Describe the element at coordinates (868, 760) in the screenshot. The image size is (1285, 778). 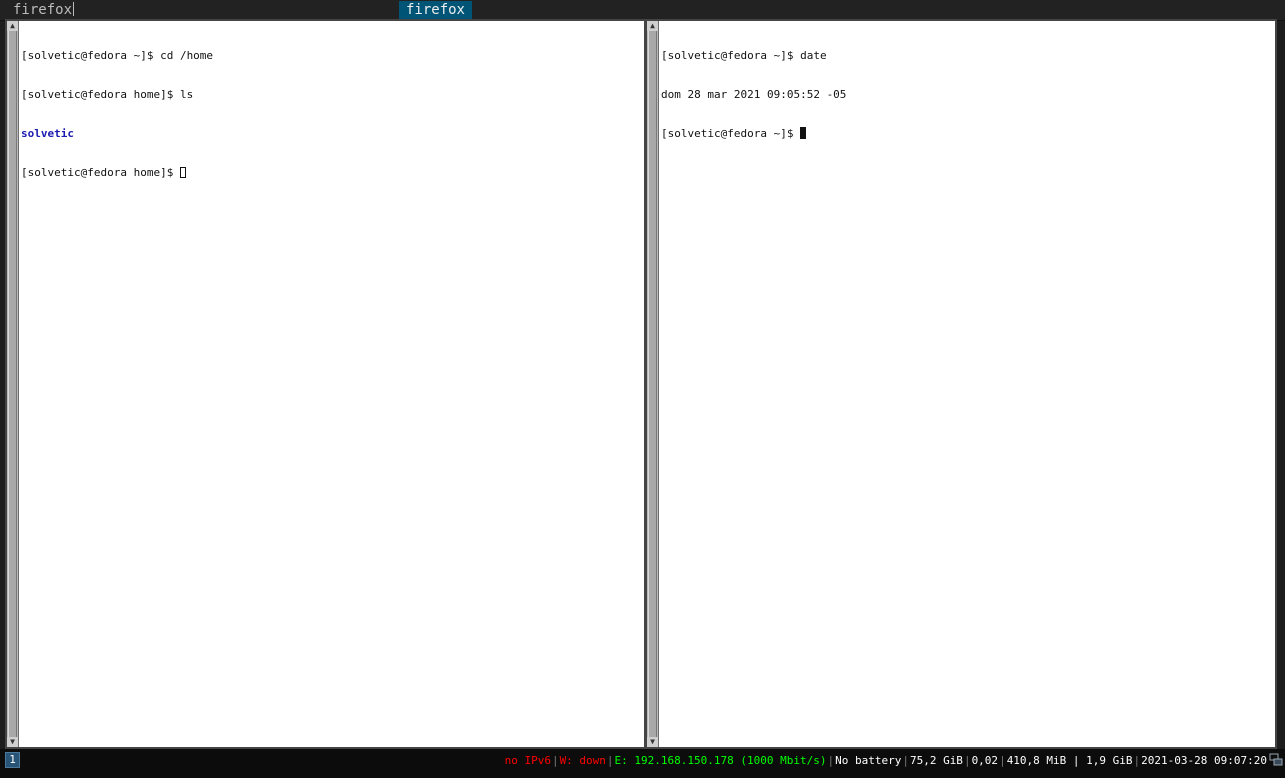
I see `battery-status: No battery` at that location.